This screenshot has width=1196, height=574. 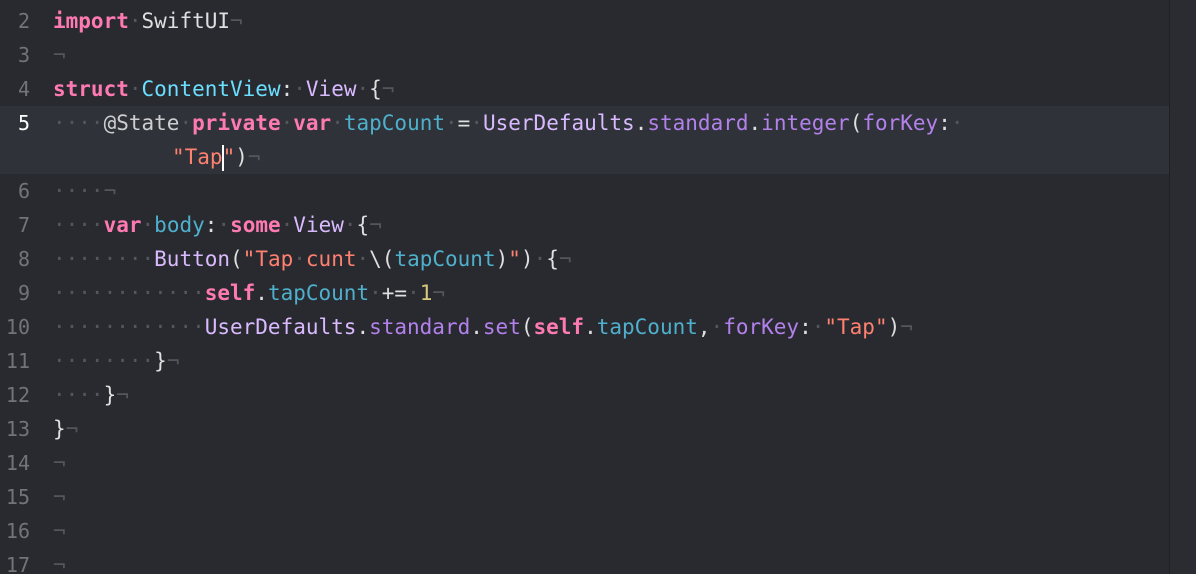 I want to click on invisible-char: ····¬, so click(x=85, y=191).